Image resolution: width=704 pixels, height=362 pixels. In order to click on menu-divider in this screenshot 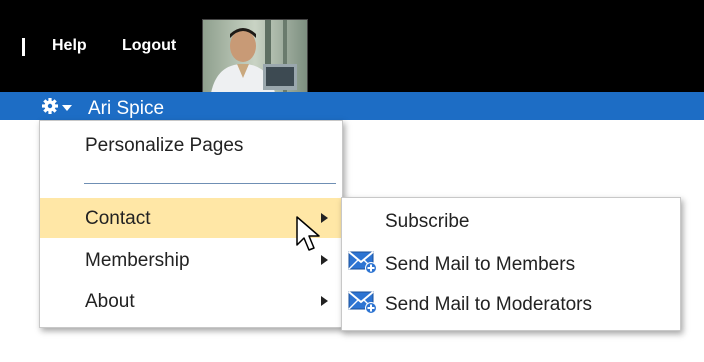, I will do `click(210, 183)`.